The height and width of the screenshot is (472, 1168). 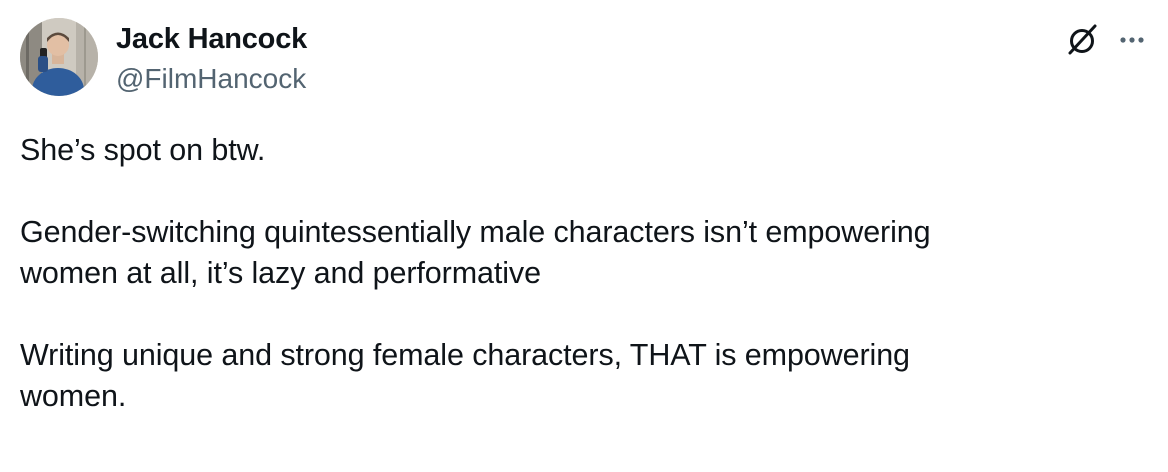 I want to click on user-handle: @FilmHancock, so click(x=211, y=79).